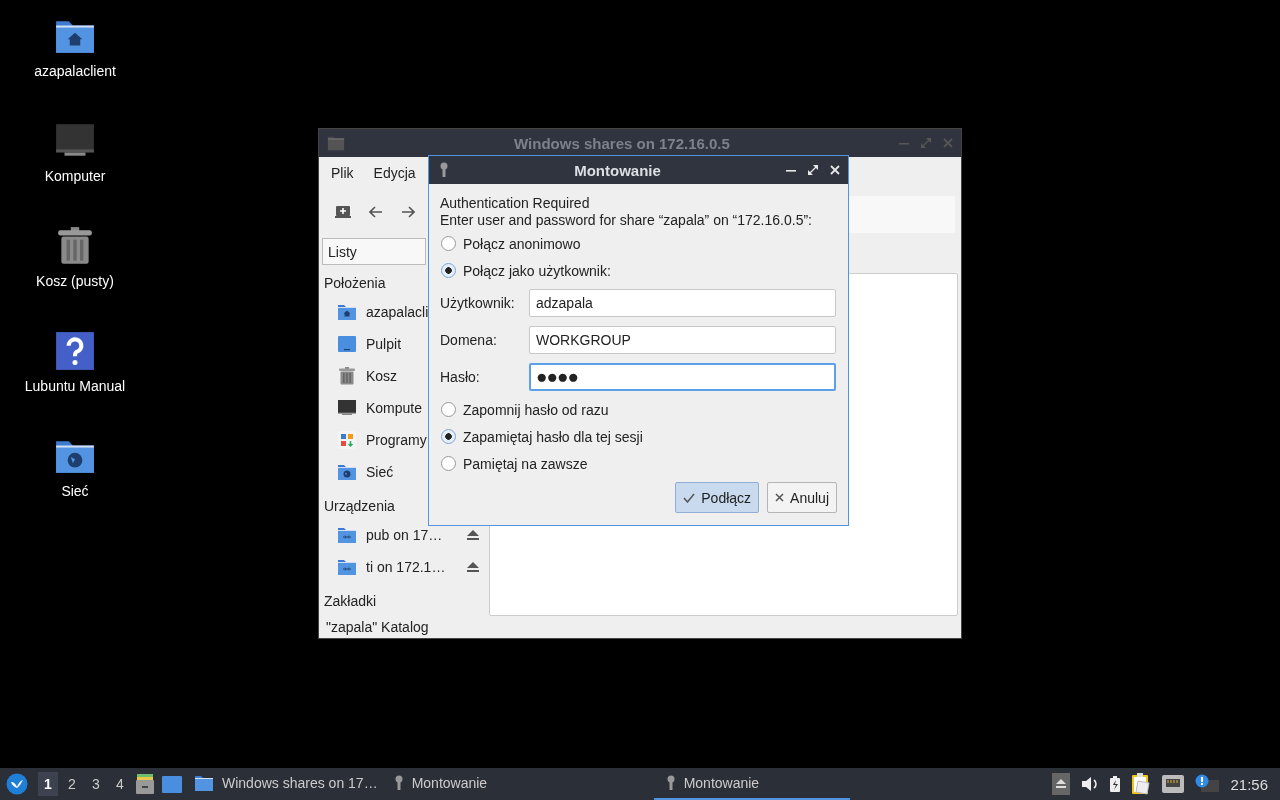 The height and width of the screenshot is (800, 1280). Describe the element at coordinates (717, 497) in the screenshot. I see `dialog-button: Podłącz` at that location.